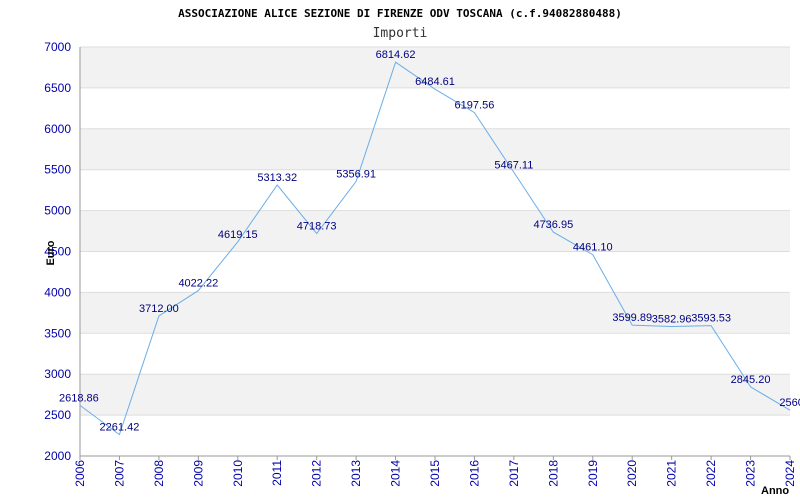 The width and height of the screenshot is (800, 500). I want to click on data-label: 4718.73, so click(317, 227).